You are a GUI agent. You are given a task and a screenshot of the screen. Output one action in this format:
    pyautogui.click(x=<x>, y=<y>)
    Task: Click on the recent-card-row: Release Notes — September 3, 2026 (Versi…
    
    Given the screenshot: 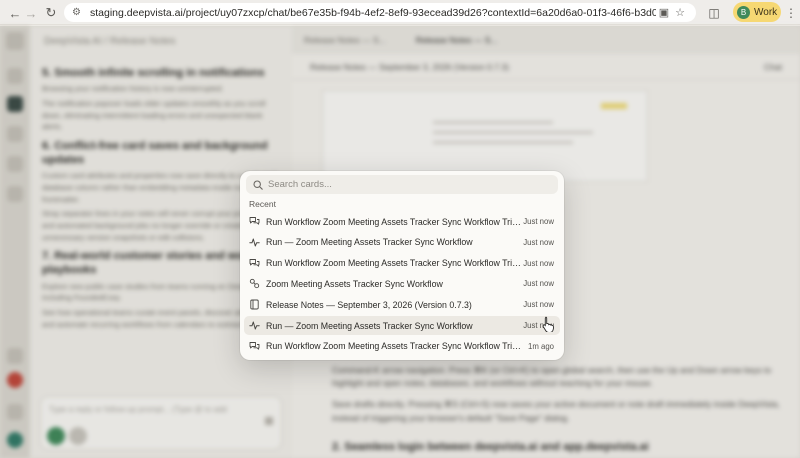 What is the action you would take?
    pyautogui.click(x=402, y=304)
    